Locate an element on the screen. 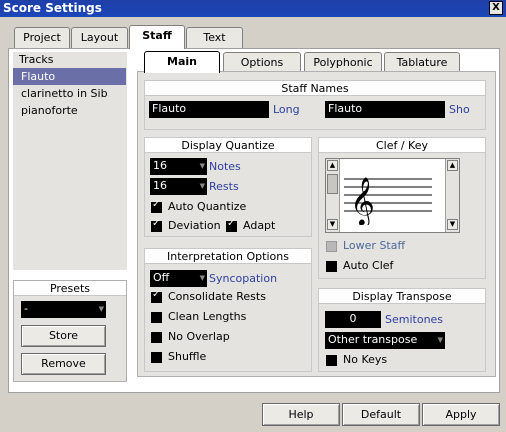 The width and height of the screenshot is (506, 432). apply-button: Apply is located at coordinates (461, 414).